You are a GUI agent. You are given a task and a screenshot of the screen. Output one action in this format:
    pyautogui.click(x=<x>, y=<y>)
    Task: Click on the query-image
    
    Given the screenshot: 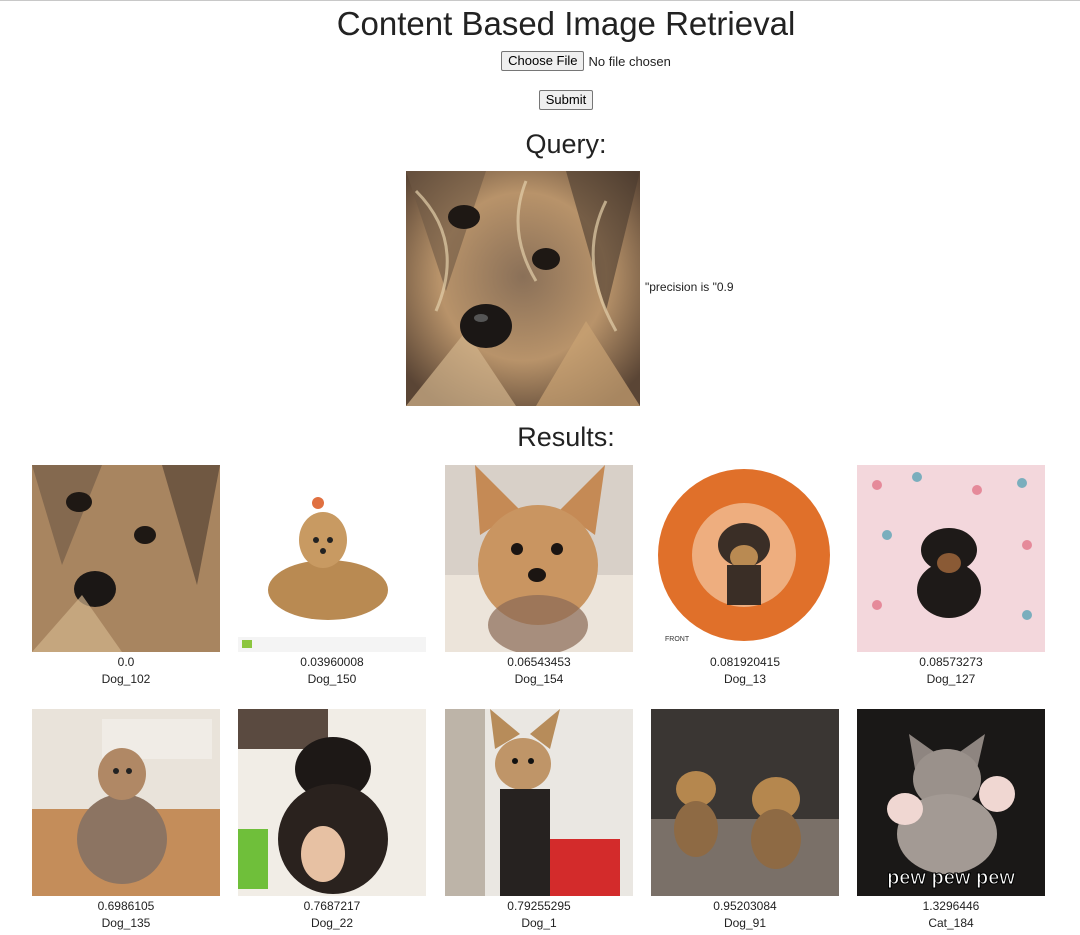 What is the action you would take?
    pyautogui.click(x=523, y=288)
    